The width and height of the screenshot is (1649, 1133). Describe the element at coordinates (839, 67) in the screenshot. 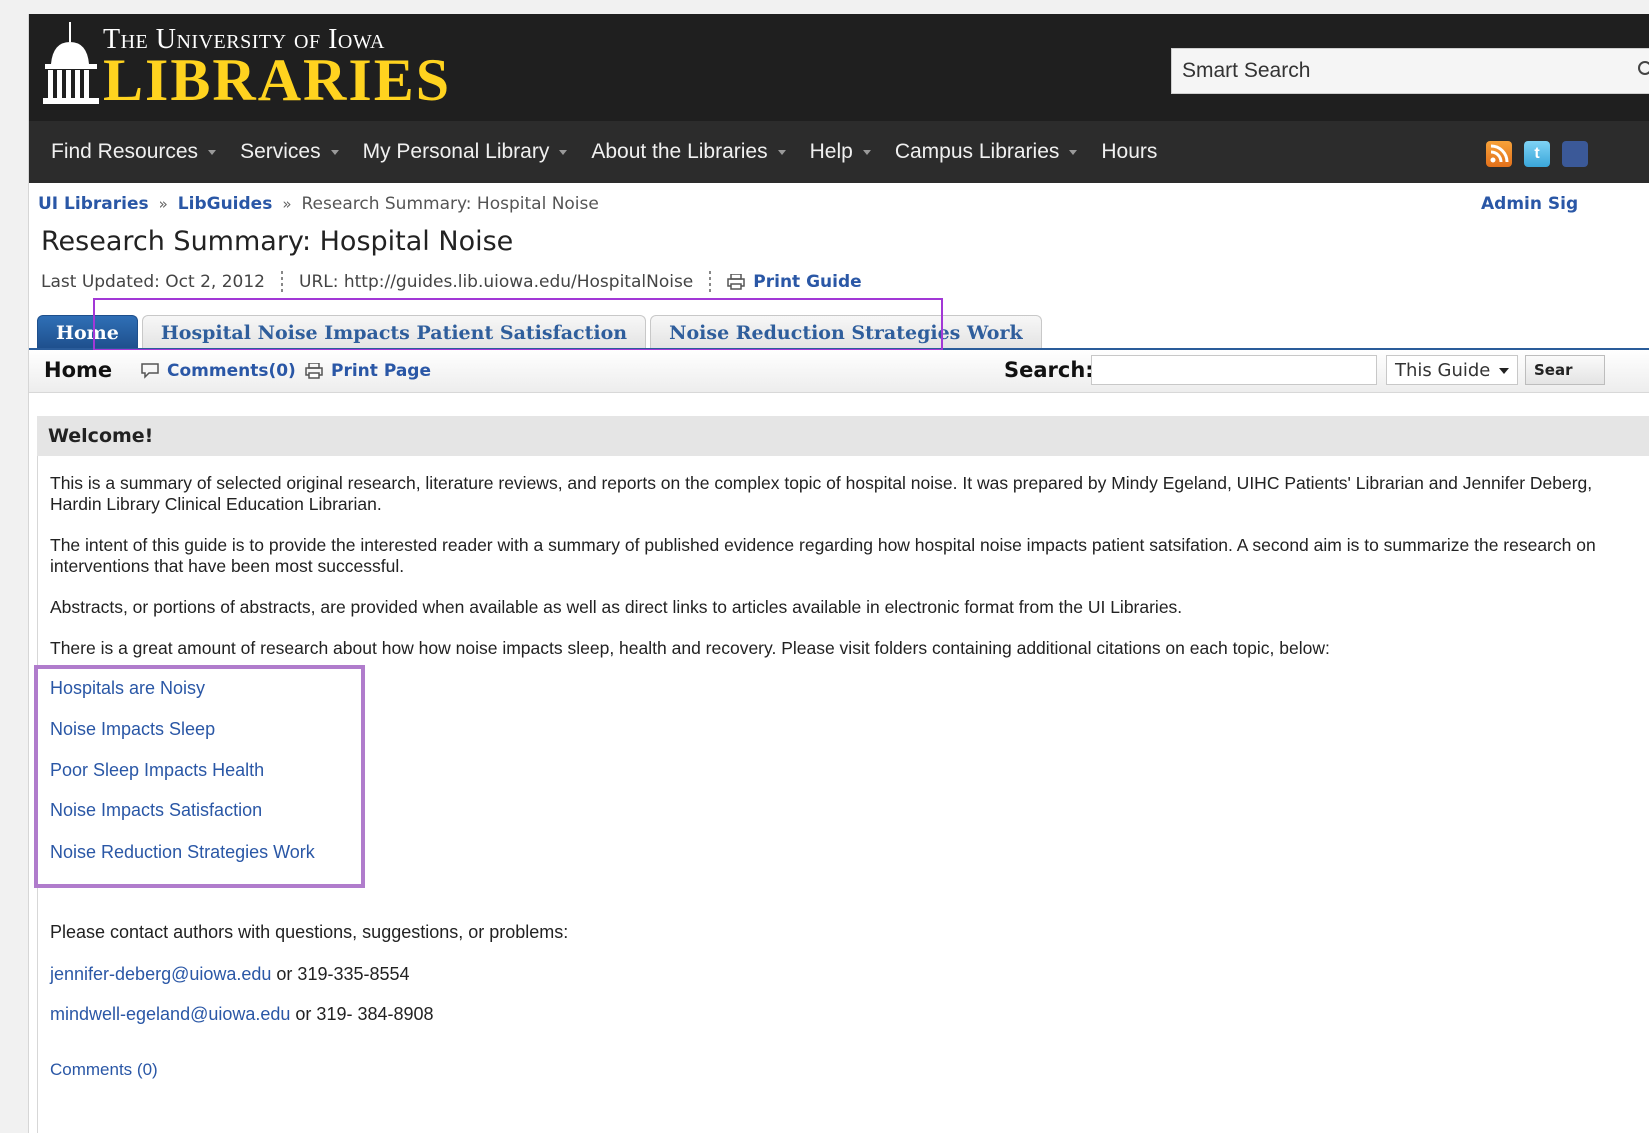

I see `site-header: The University of Iowa LIBRARIES` at that location.